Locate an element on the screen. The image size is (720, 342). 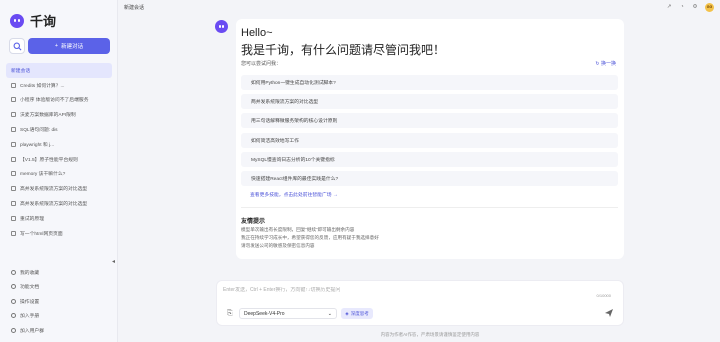
history-item: 沃麦方案数据库的API限制 is located at coordinates (59, 114).